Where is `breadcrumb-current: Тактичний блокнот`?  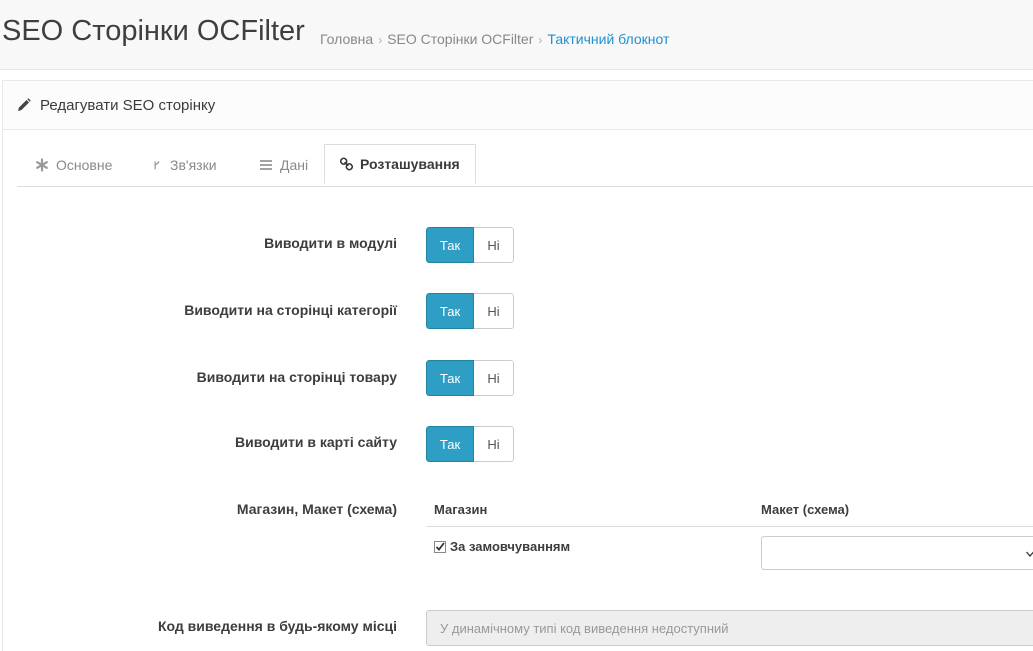
breadcrumb-current: Тактичний блокнот is located at coordinates (608, 39).